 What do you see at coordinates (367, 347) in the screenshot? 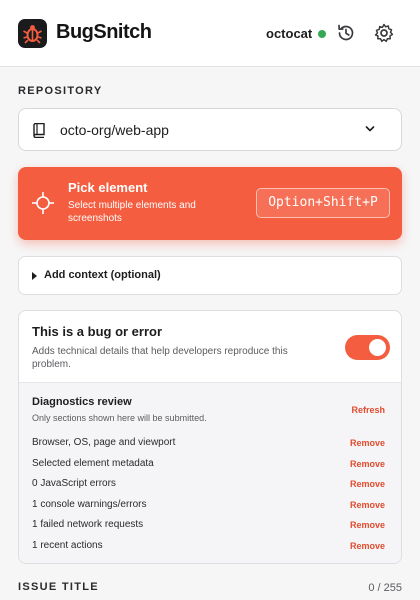
I see `bug-toggle-switch` at bounding box center [367, 347].